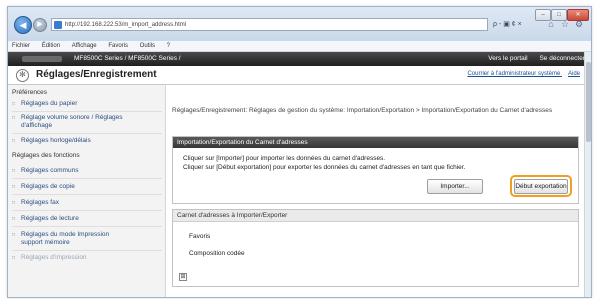 Image resolution: width=597 pixels, height=299 pixels. Describe the element at coordinates (217, 253) in the screenshot. I see `list-item-coded-dial: Composition codée` at that location.